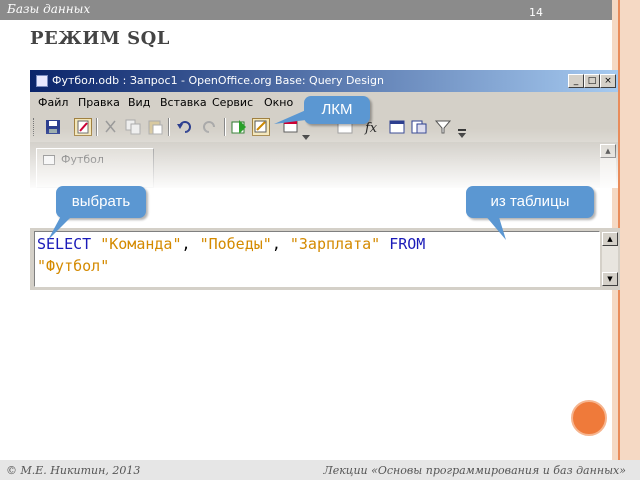  I want to click on slide-section-title: Базы данных, so click(49, 9).